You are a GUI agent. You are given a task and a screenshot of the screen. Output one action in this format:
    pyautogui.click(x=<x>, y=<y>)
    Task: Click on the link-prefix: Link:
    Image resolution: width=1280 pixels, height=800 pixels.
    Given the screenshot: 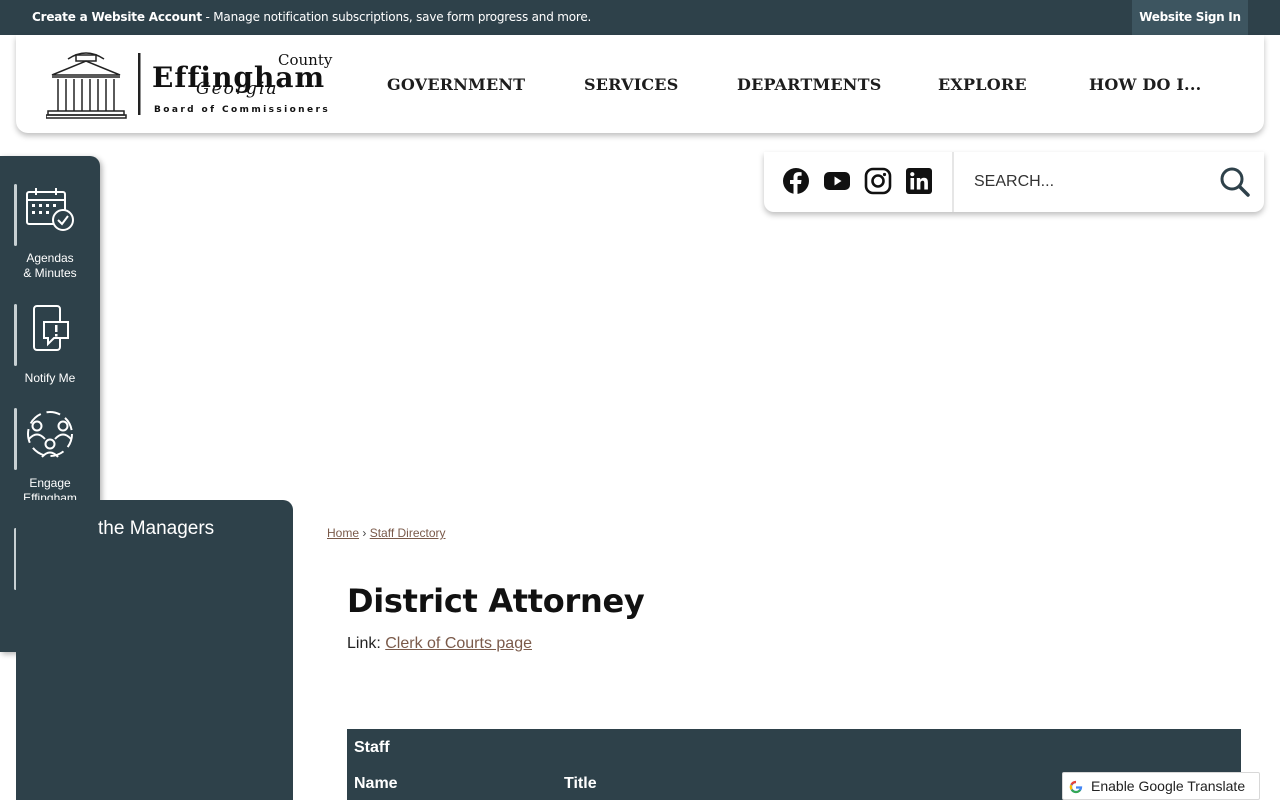 What is the action you would take?
    pyautogui.click(x=366, y=643)
    